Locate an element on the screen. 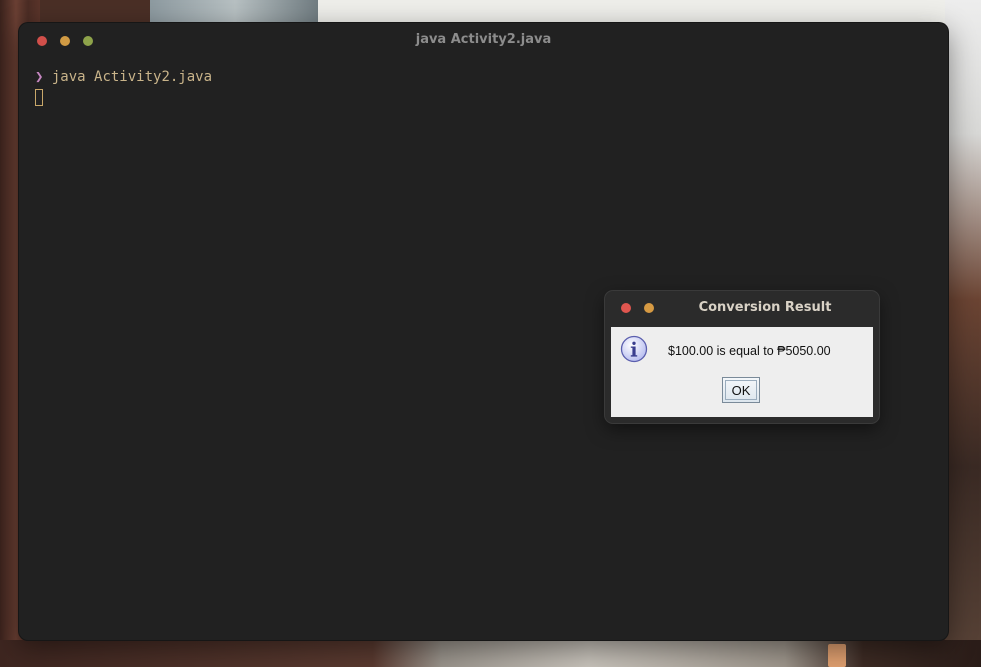 Image resolution: width=981 pixels, height=667 pixels. cursor-line is located at coordinates (123, 99).